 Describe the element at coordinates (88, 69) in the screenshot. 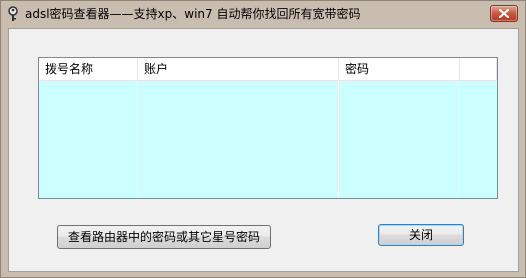

I see `column-header-dial-name: 拨号名称` at that location.